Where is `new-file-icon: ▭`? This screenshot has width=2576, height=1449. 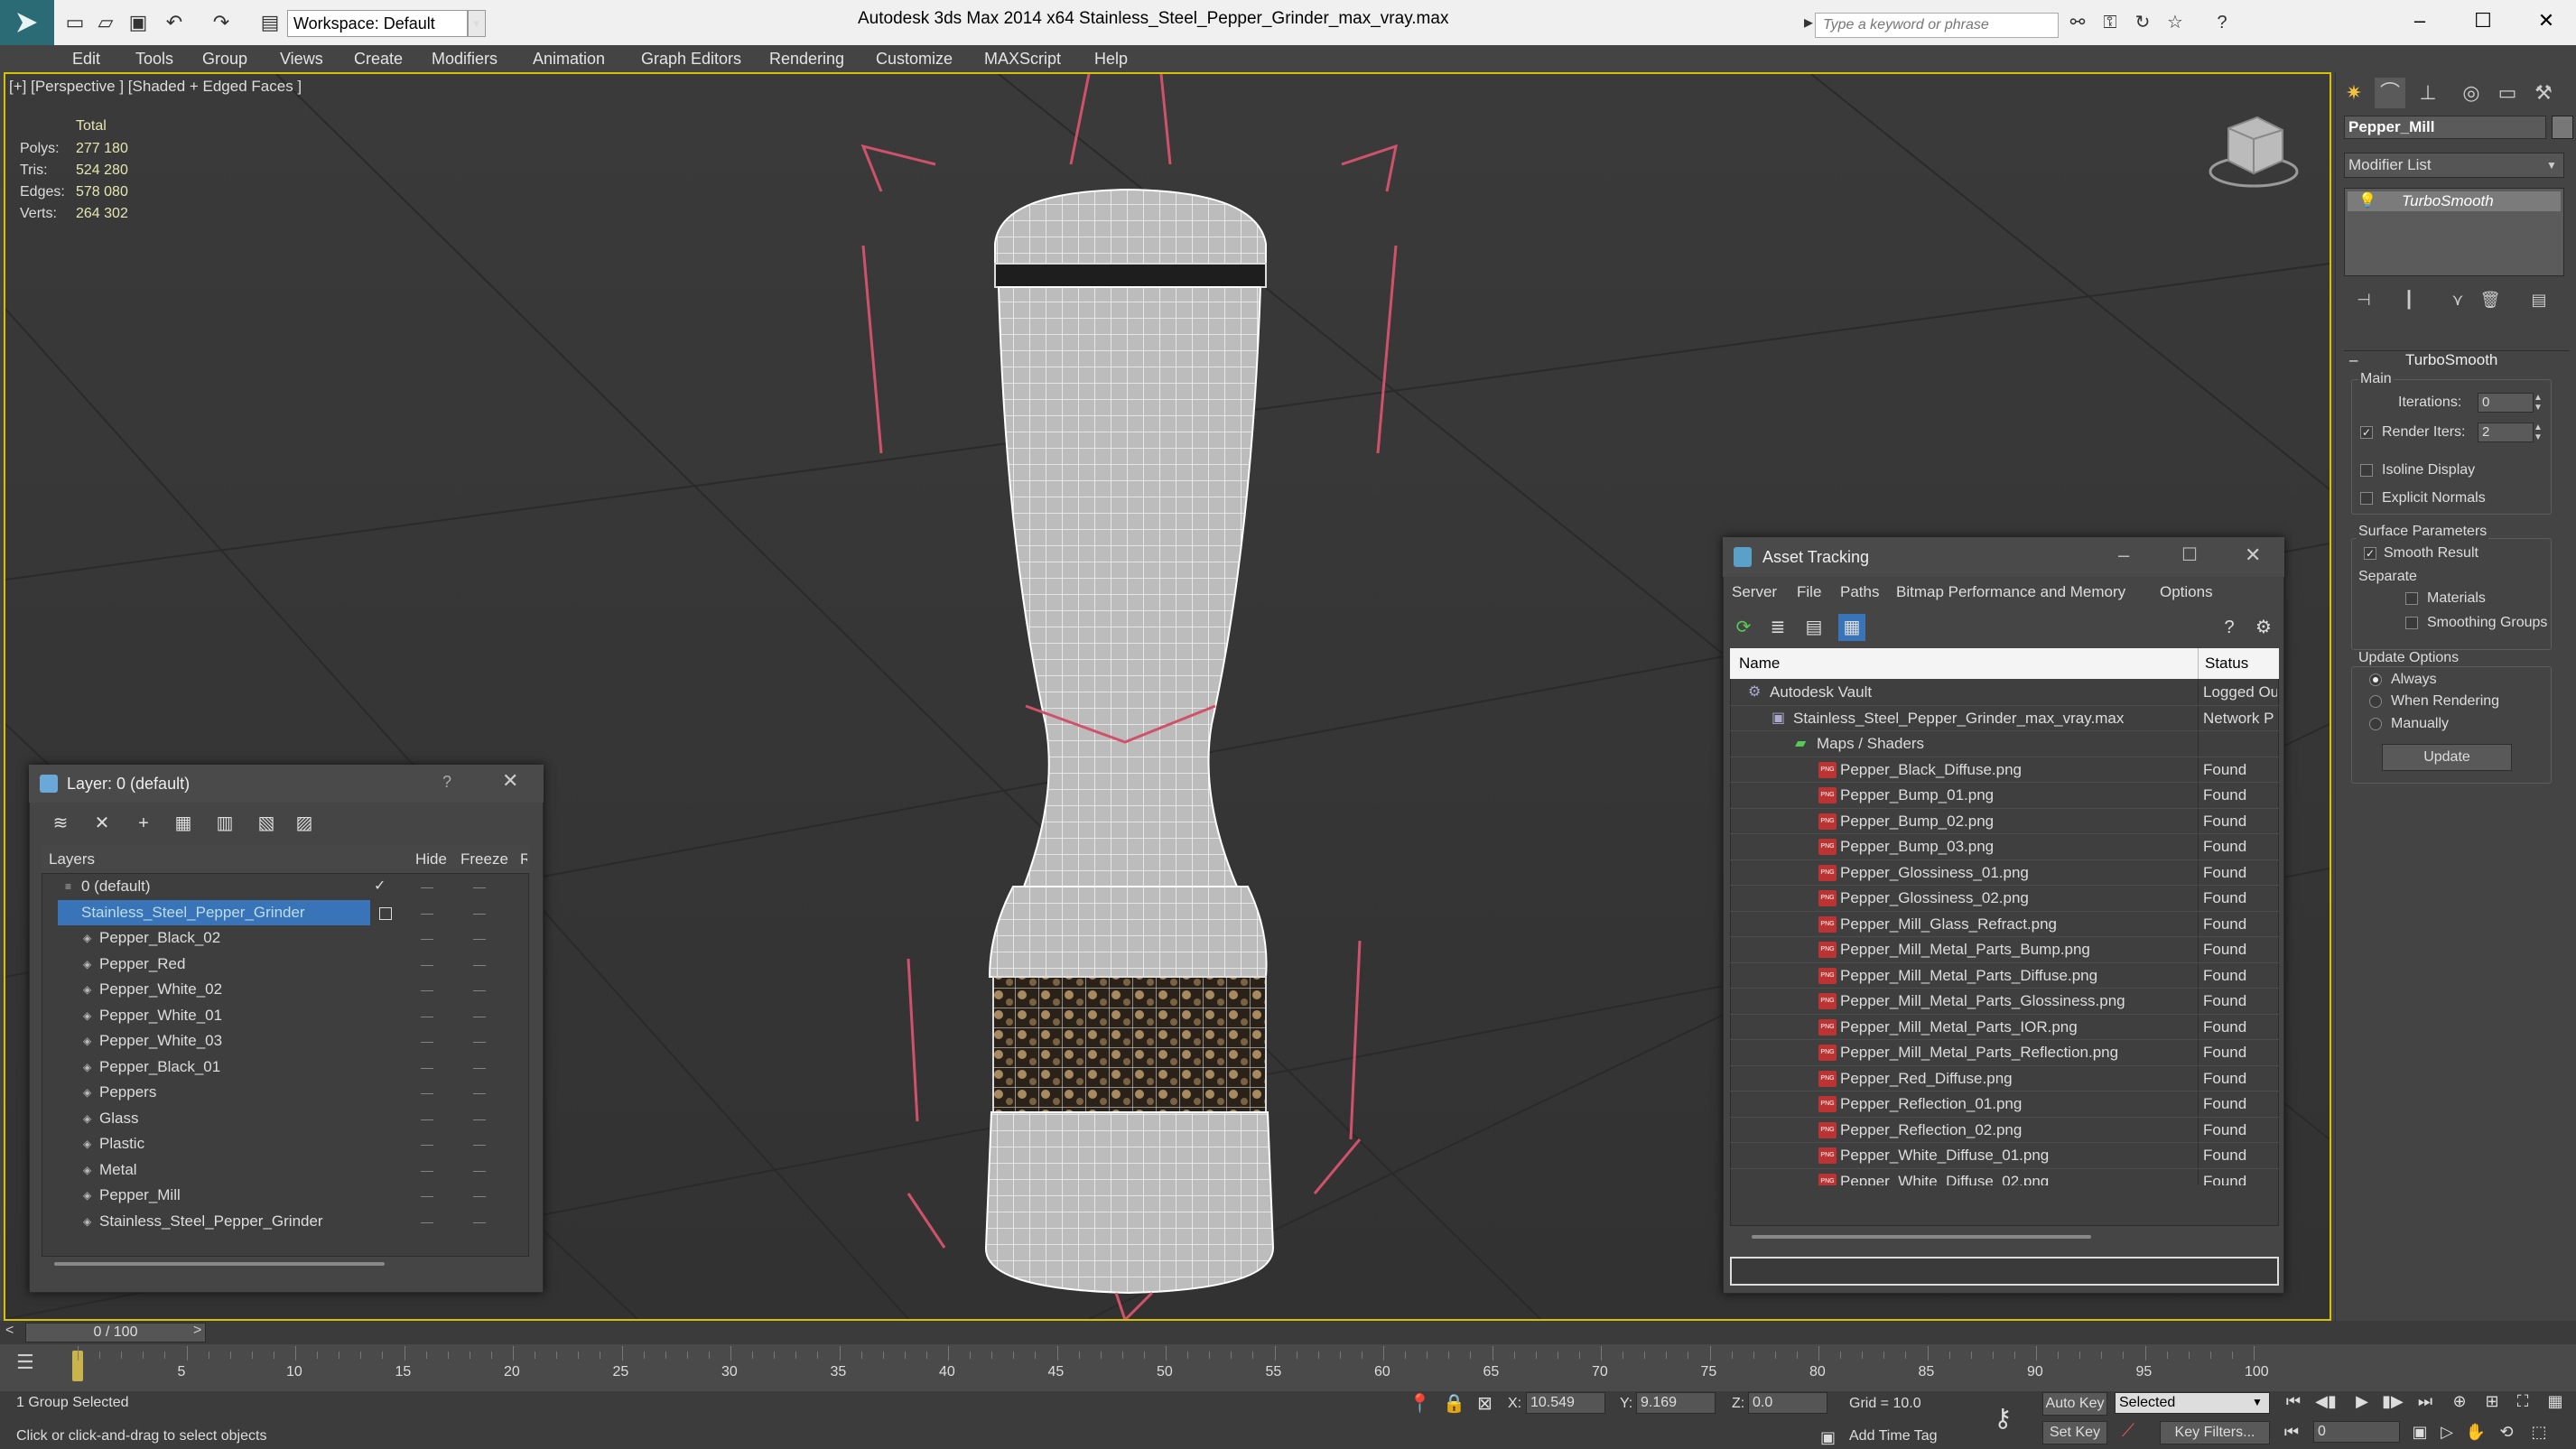 new-file-icon: ▭ is located at coordinates (75, 22).